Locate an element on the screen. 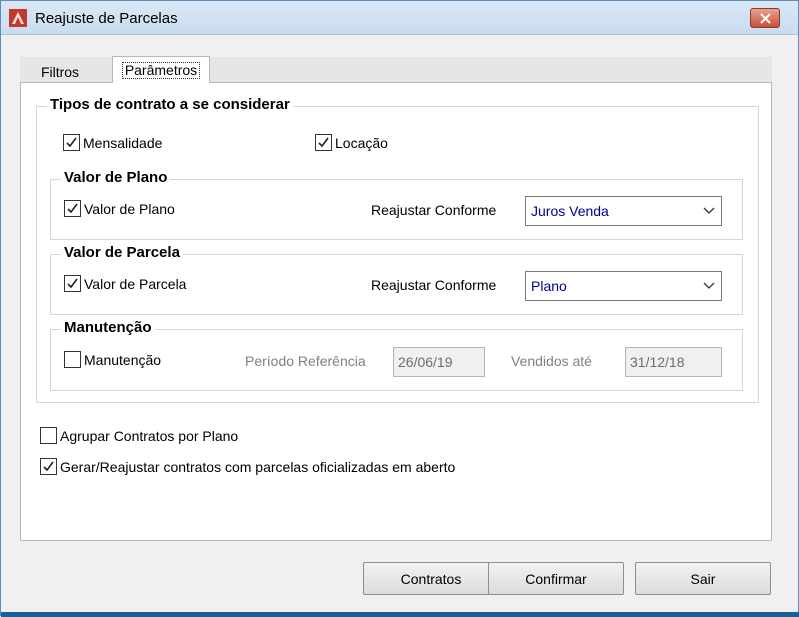 This screenshot has height=617, width=799. tab-parametros-label: Parâmetros is located at coordinates (161, 70).